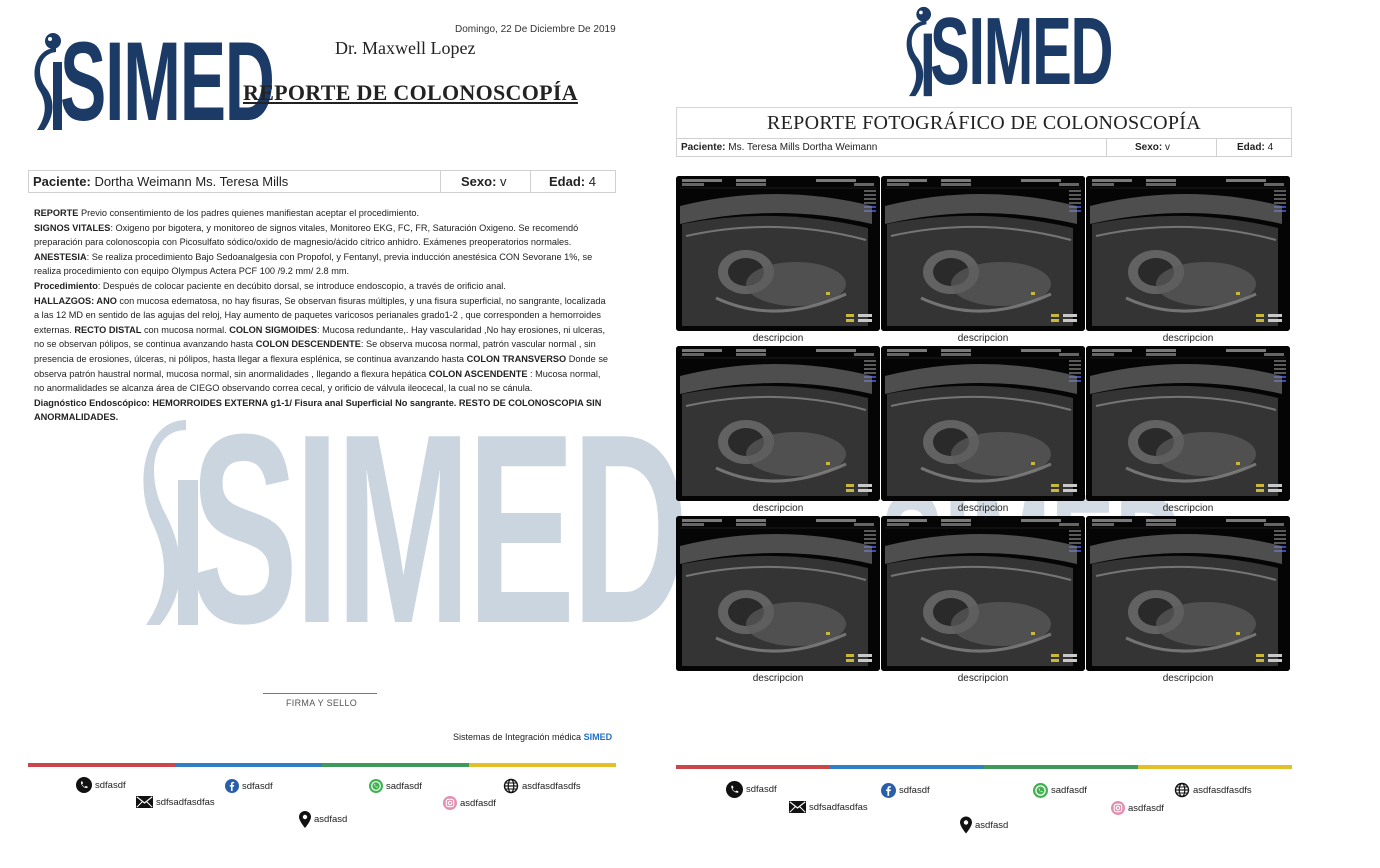  I want to click on signature-label: FIRMA Y SELLO, so click(322, 703).